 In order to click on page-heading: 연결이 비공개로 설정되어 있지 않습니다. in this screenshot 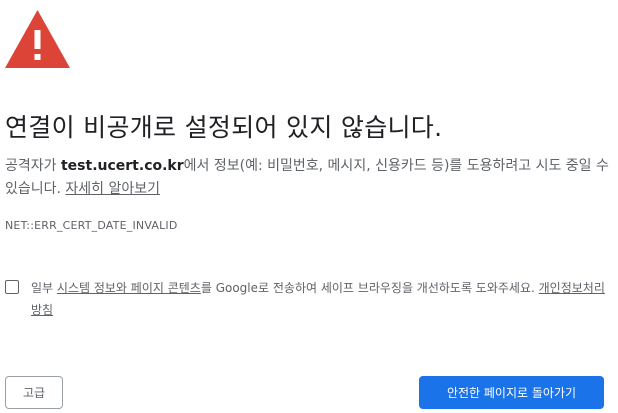, I will do `click(224, 127)`.